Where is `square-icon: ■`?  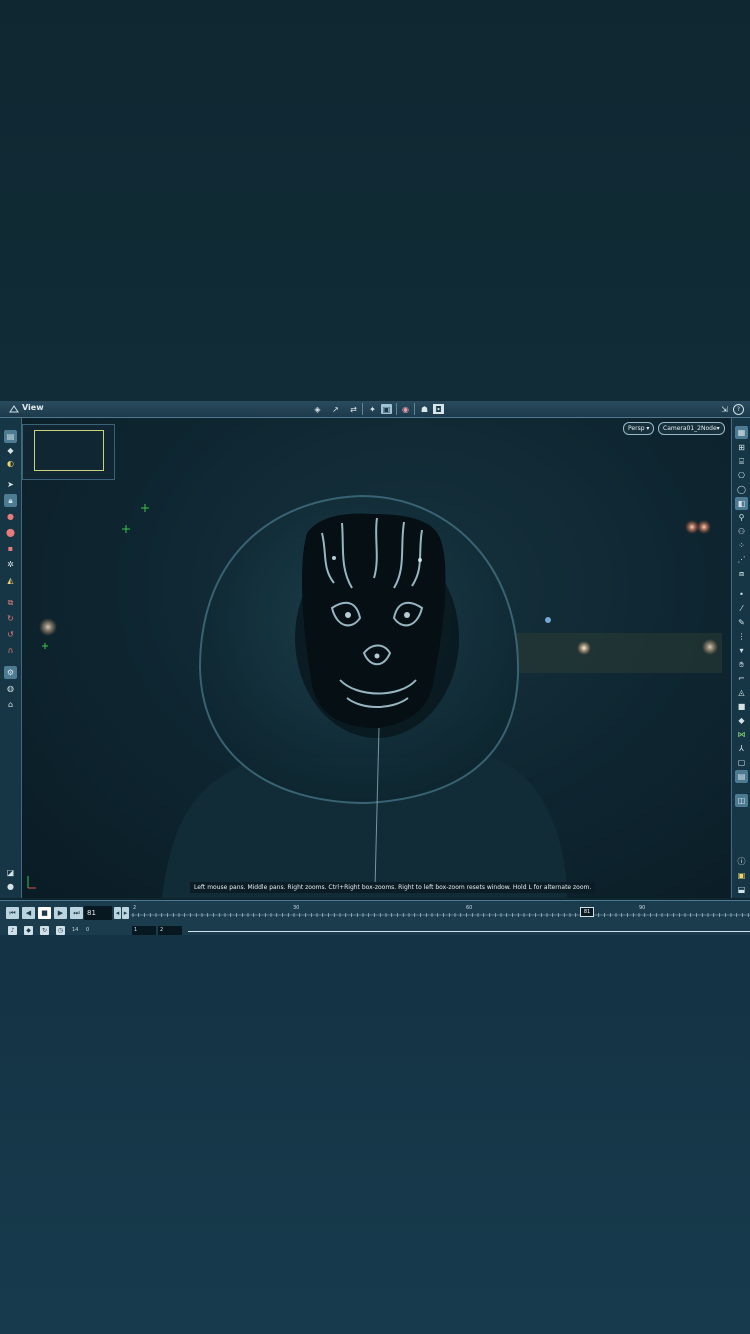 square-icon: ■ is located at coordinates (741, 706).